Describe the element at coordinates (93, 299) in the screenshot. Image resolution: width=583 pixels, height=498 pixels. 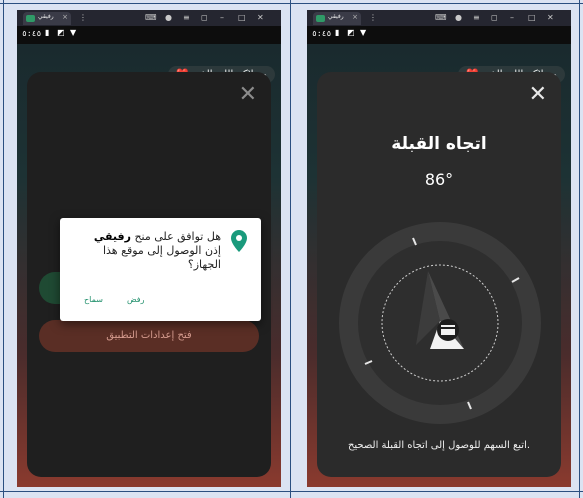
I see `allow-button: سماح` at that location.